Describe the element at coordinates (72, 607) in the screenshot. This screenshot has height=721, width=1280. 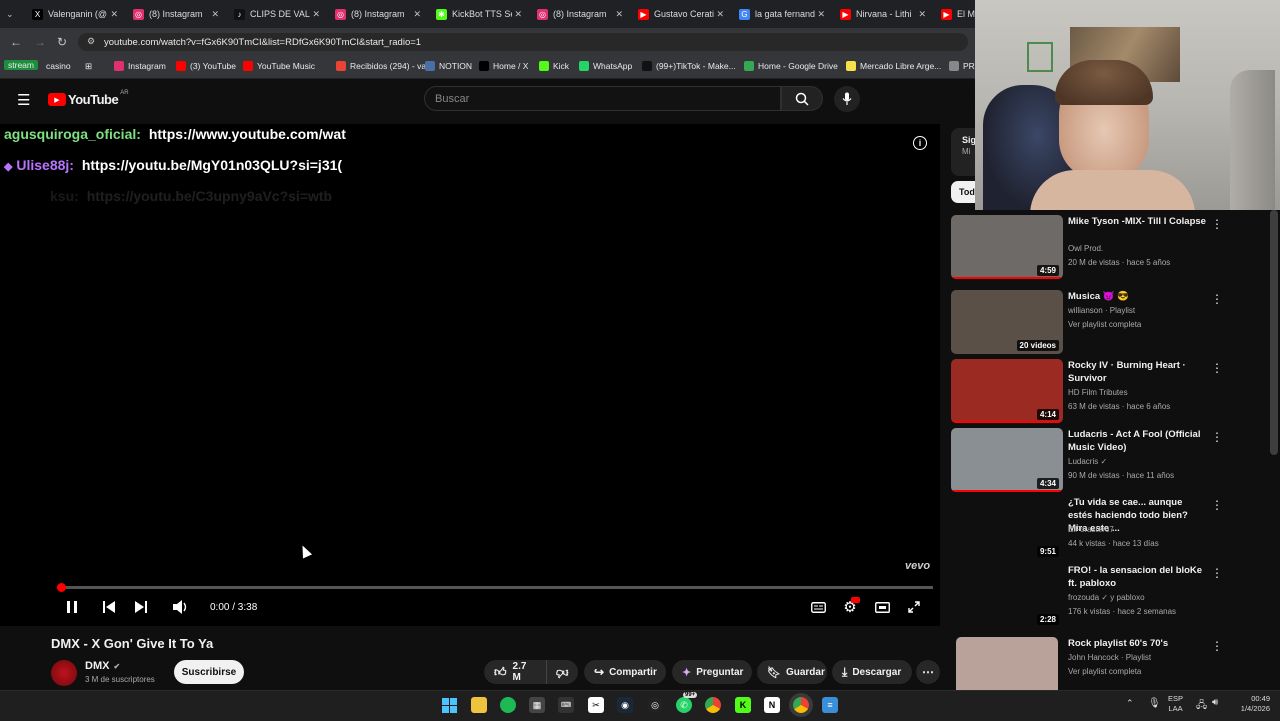
I see `pause-button` at that location.